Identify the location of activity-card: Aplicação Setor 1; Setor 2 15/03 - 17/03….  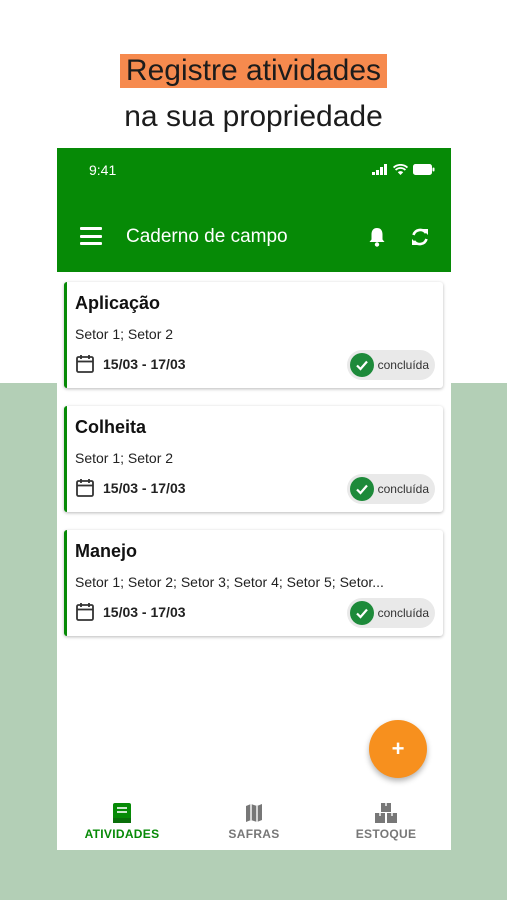
(253, 335).